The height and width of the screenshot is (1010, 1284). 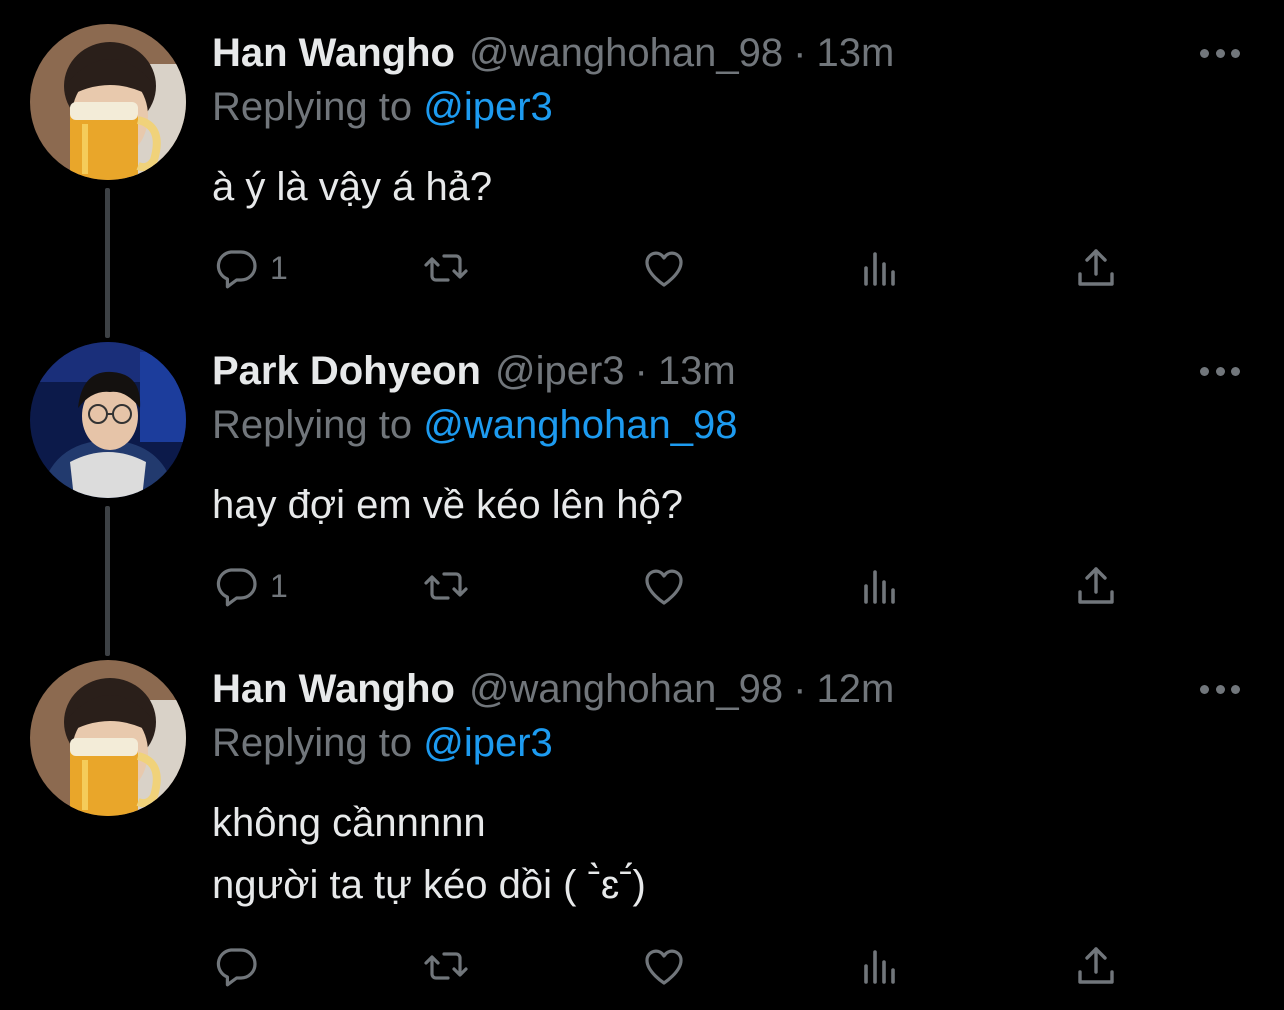 I want to click on glasses-hoodie-avatar, so click(x=108, y=420).